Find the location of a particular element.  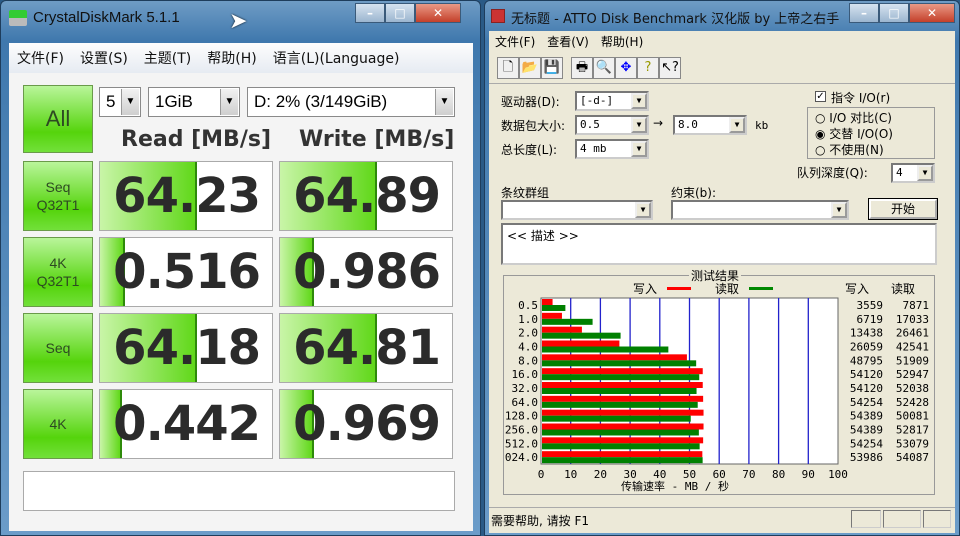

radio-io-compare: ○ I/O 对比(C) is located at coordinates (853, 117).